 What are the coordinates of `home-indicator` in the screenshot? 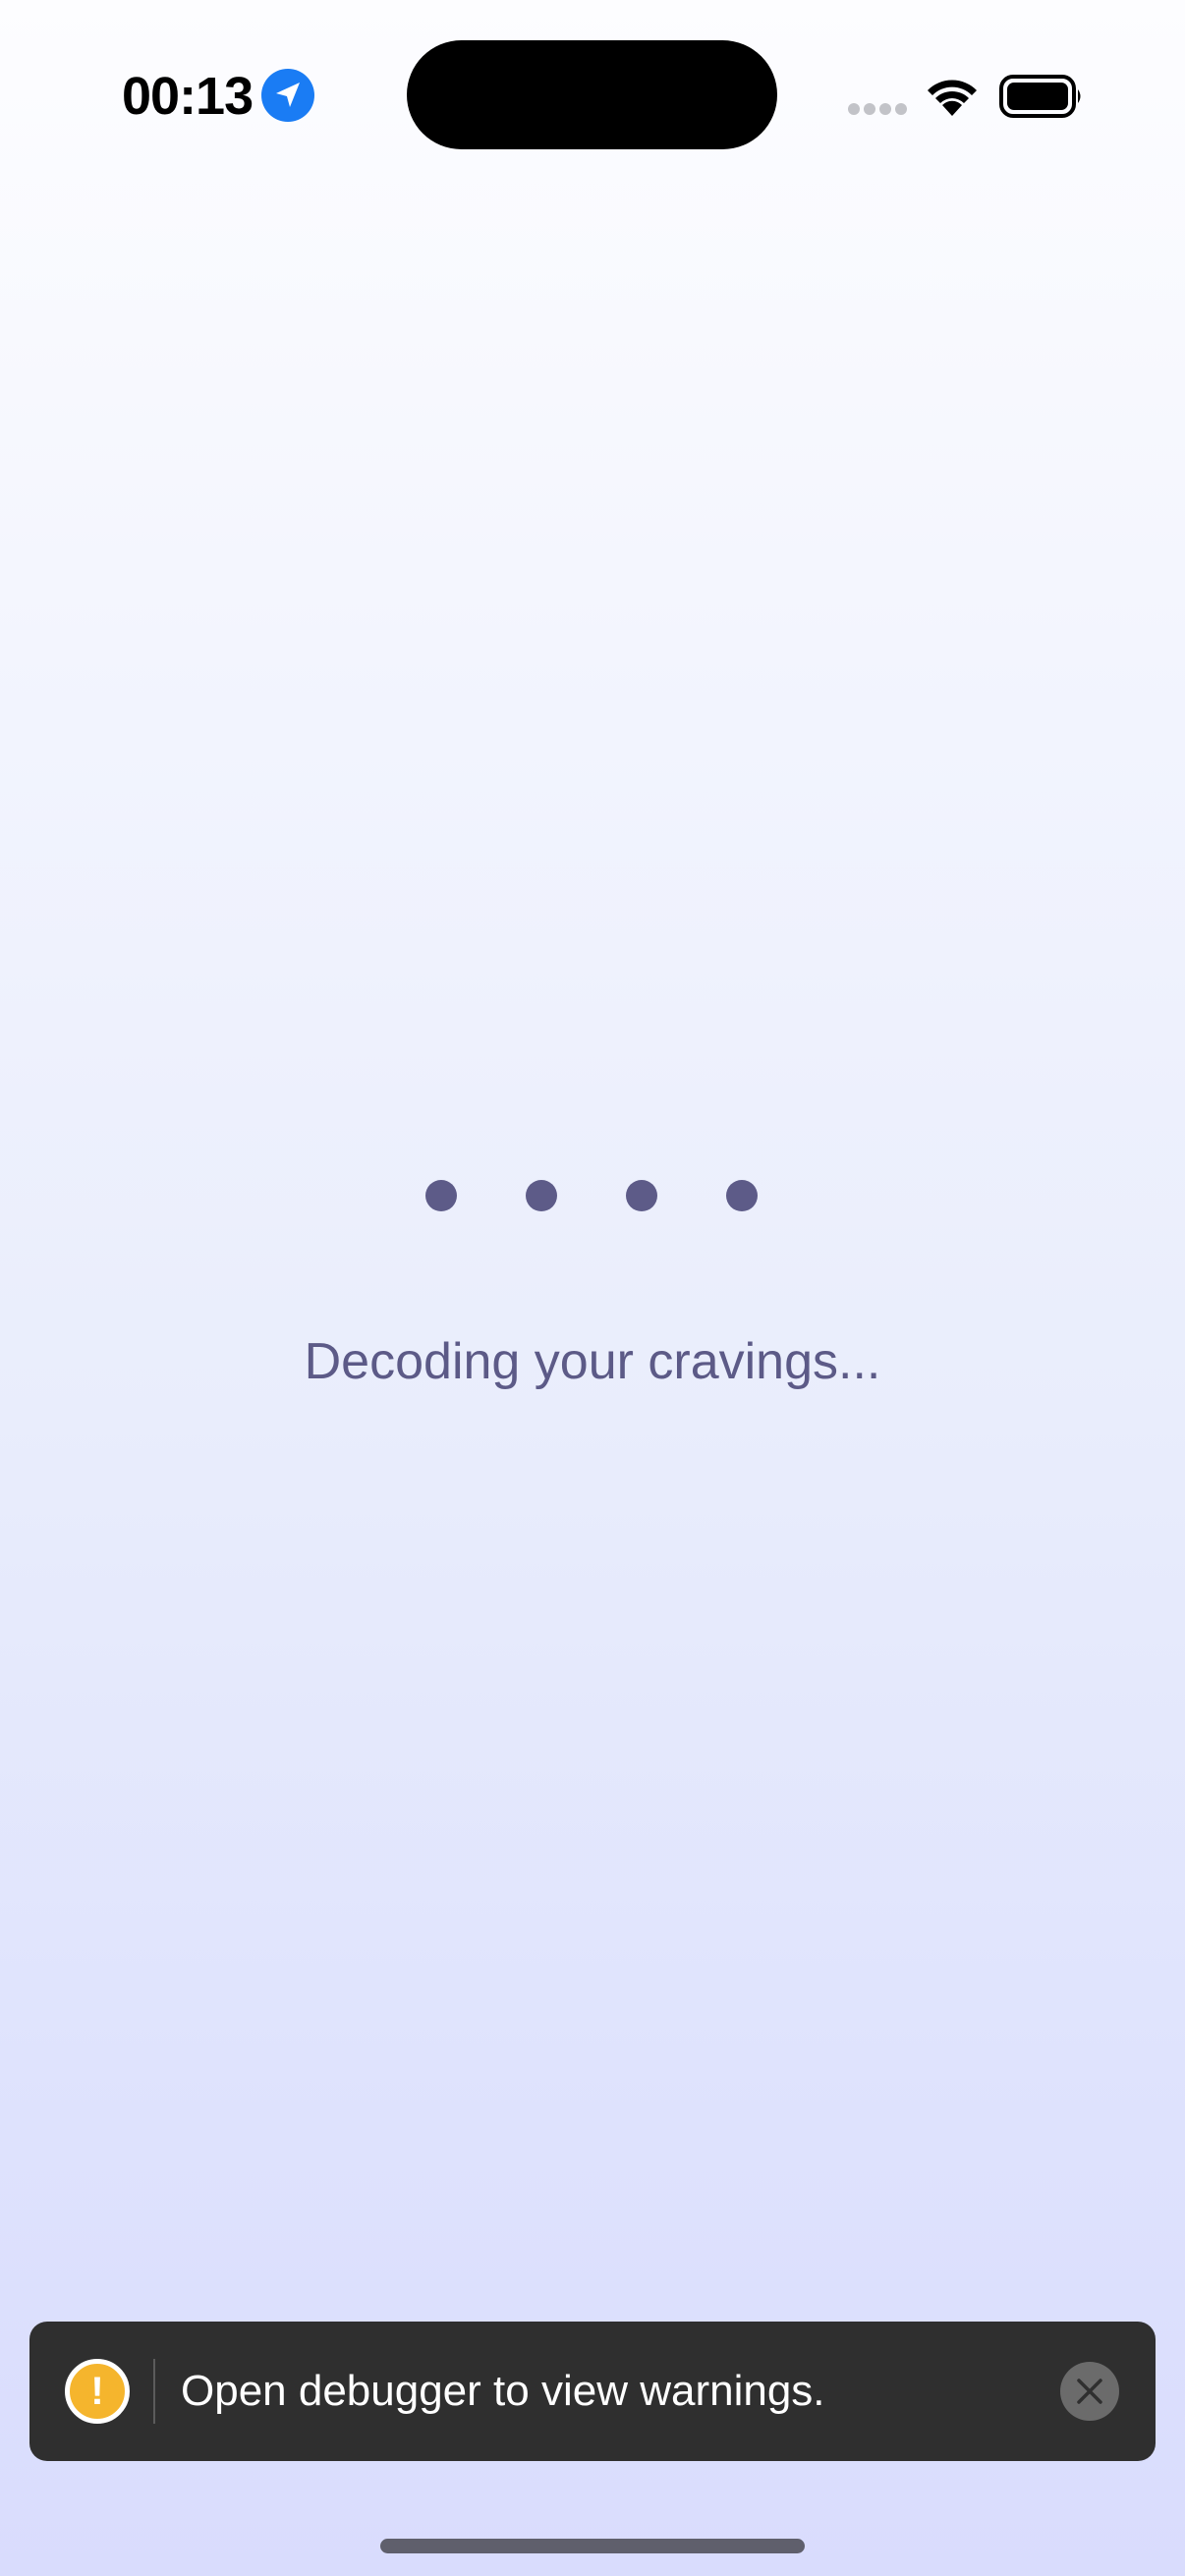 It's located at (592, 2546).